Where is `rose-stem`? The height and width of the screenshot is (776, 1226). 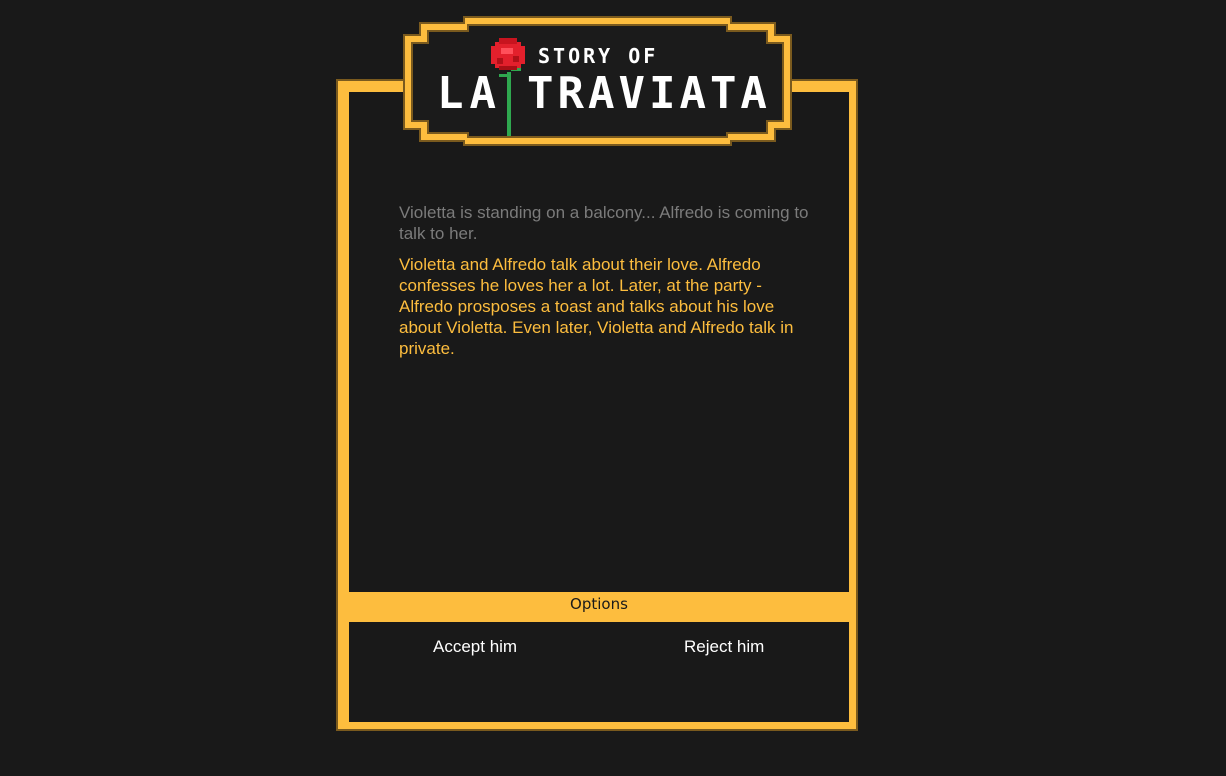 rose-stem is located at coordinates (509, 104).